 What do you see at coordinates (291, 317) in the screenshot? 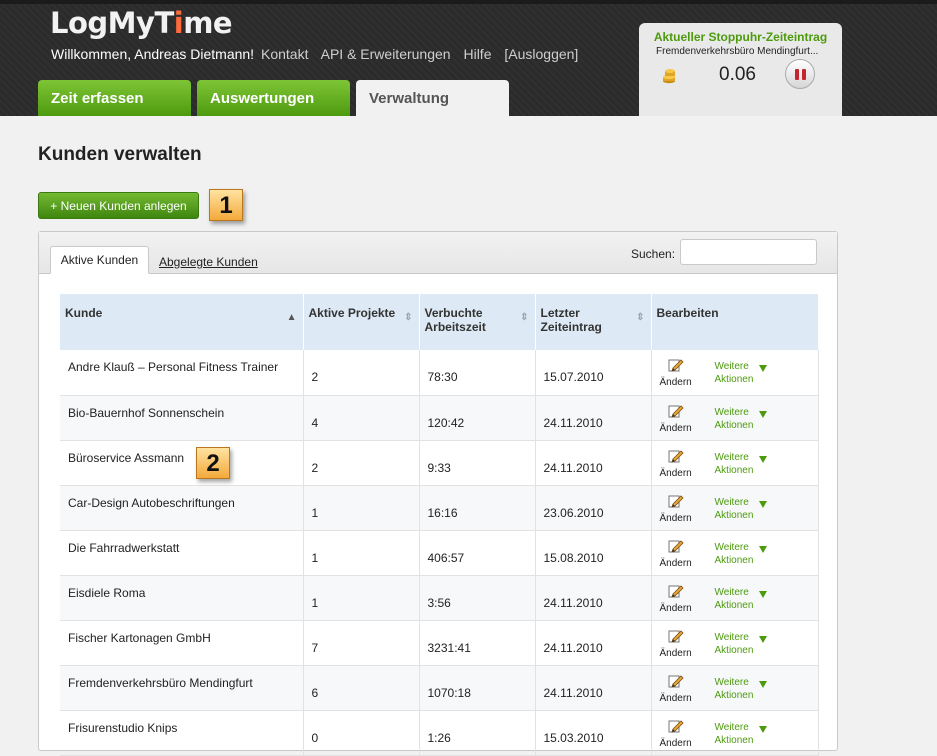
I see `sort-asc-icon: ▲` at bounding box center [291, 317].